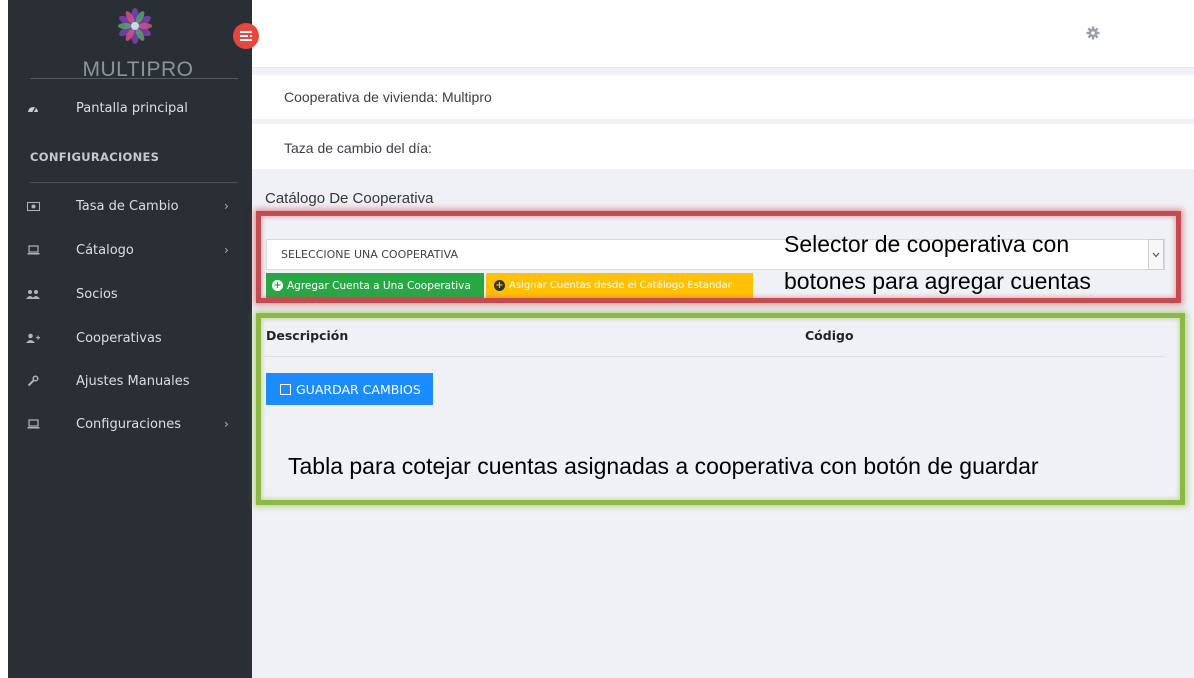  I want to click on column-header-descripcion: Descripción, so click(307, 335).